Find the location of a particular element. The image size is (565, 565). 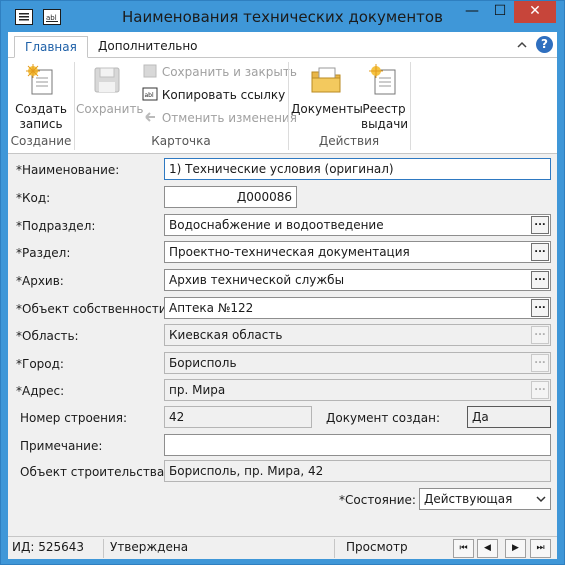

address-value: пр. Мира is located at coordinates (197, 390).